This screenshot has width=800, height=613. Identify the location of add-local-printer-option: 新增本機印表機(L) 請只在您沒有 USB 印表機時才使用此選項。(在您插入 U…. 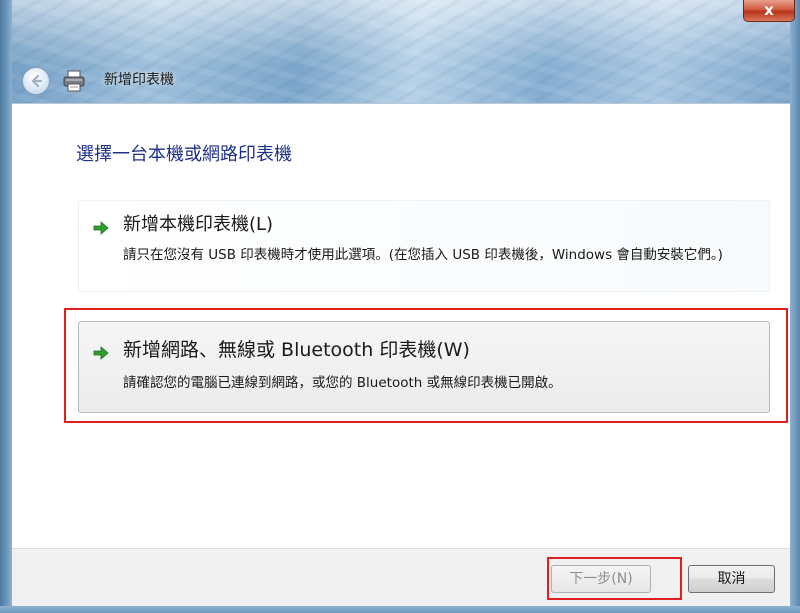
(424, 246).